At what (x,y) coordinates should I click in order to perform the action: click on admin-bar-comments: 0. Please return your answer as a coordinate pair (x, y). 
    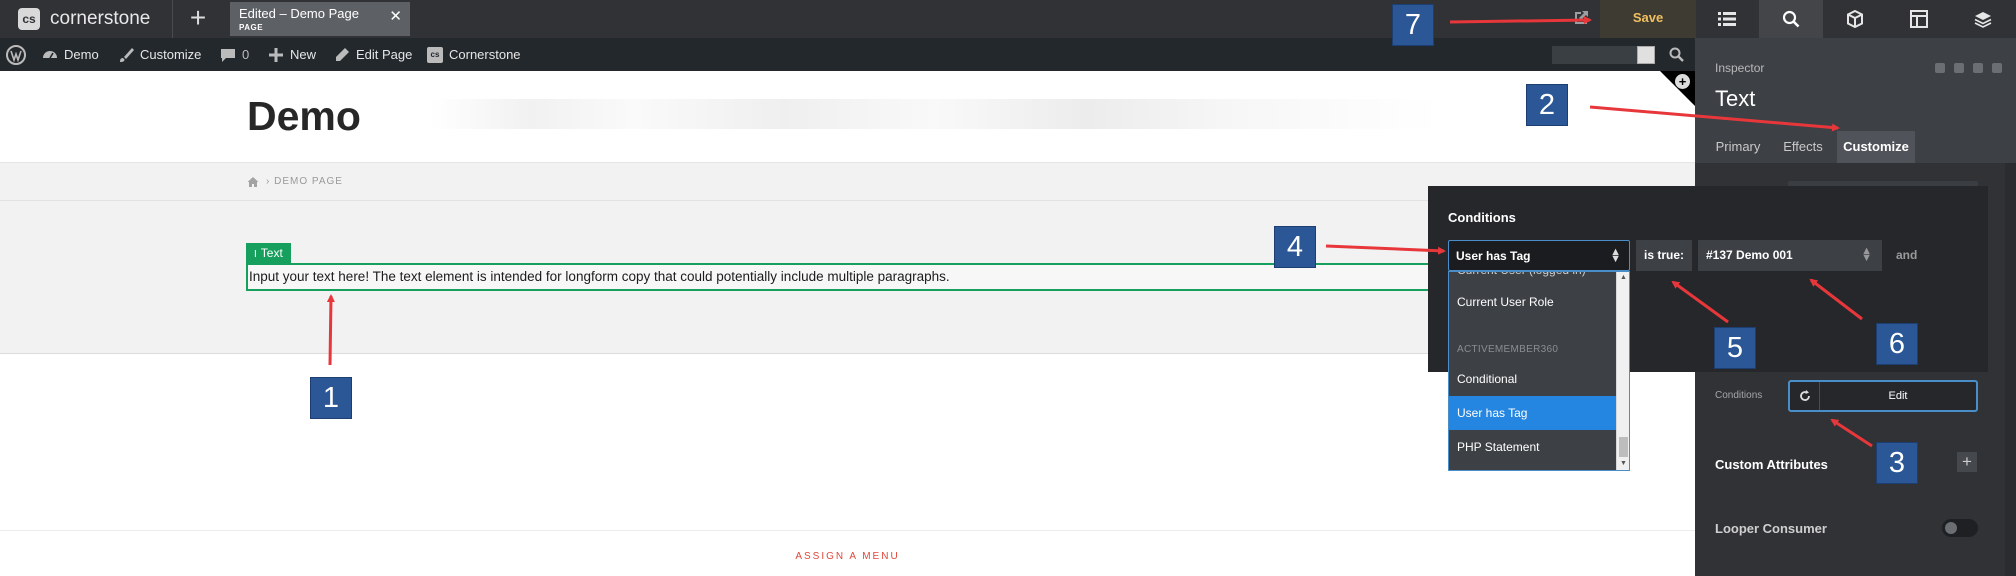
    Looking at the image, I should click on (234, 54).